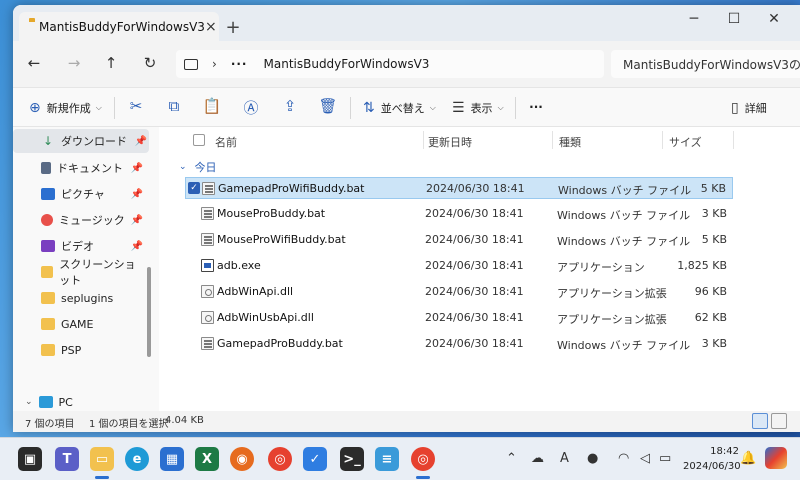  I want to click on sort-icon: ⇅, so click(369, 108).